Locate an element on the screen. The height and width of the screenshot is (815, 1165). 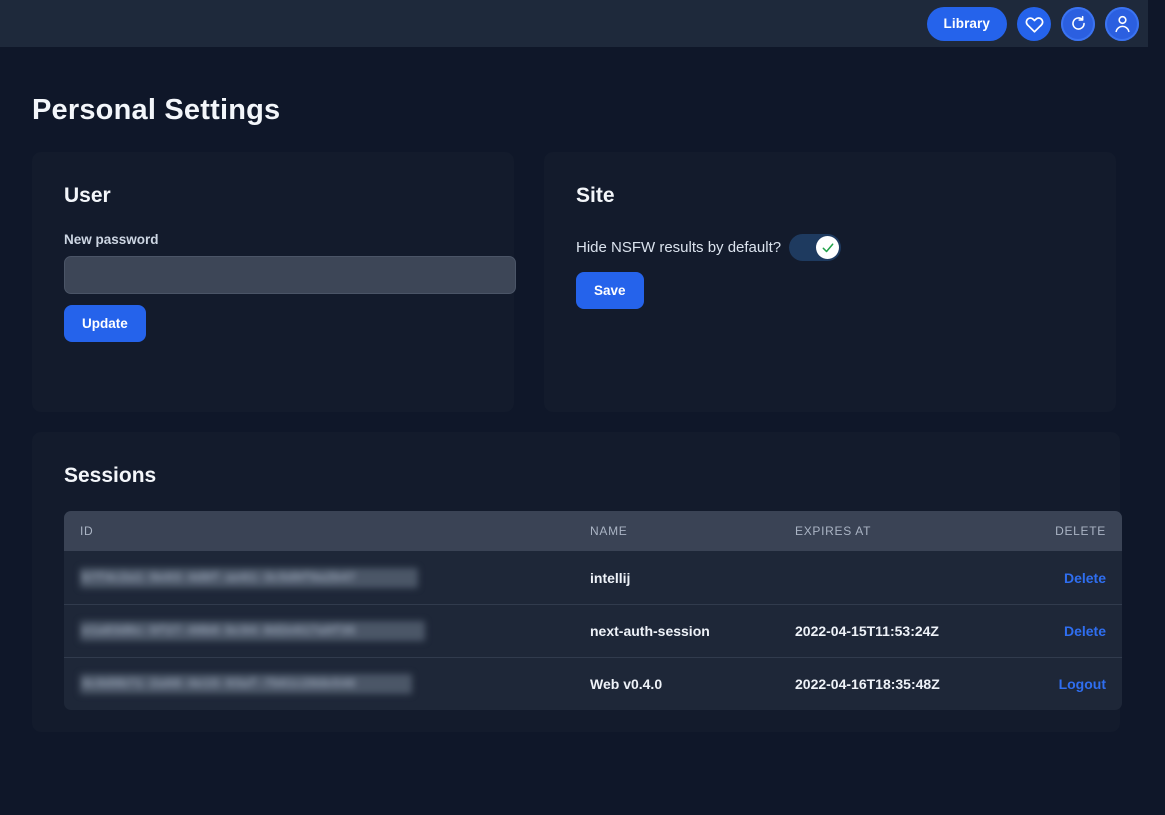
session-name-cell: Web v0.4.0 is located at coordinates (676, 683).